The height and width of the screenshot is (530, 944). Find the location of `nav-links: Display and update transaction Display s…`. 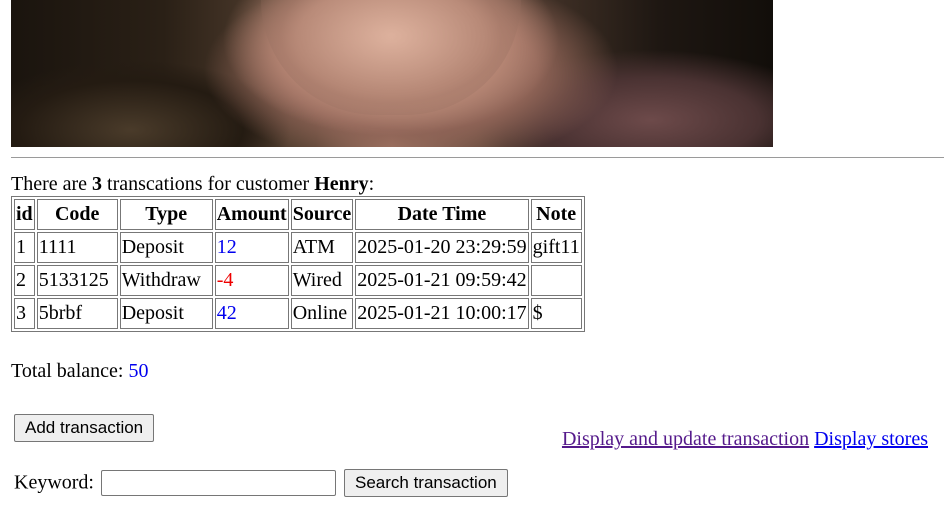

nav-links: Display and update transaction Display s… is located at coordinates (745, 439).